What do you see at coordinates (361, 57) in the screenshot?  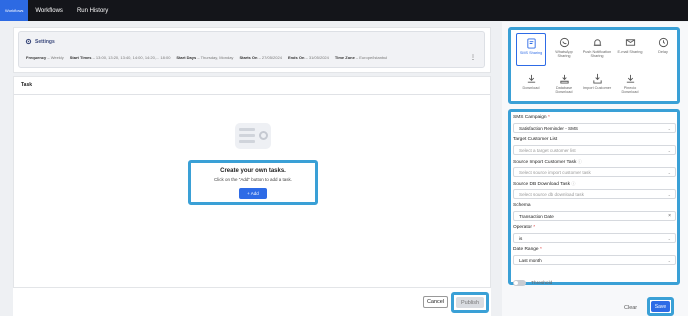 I see `setting-time-zone: Time Zone – Europe/Istanbul` at bounding box center [361, 57].